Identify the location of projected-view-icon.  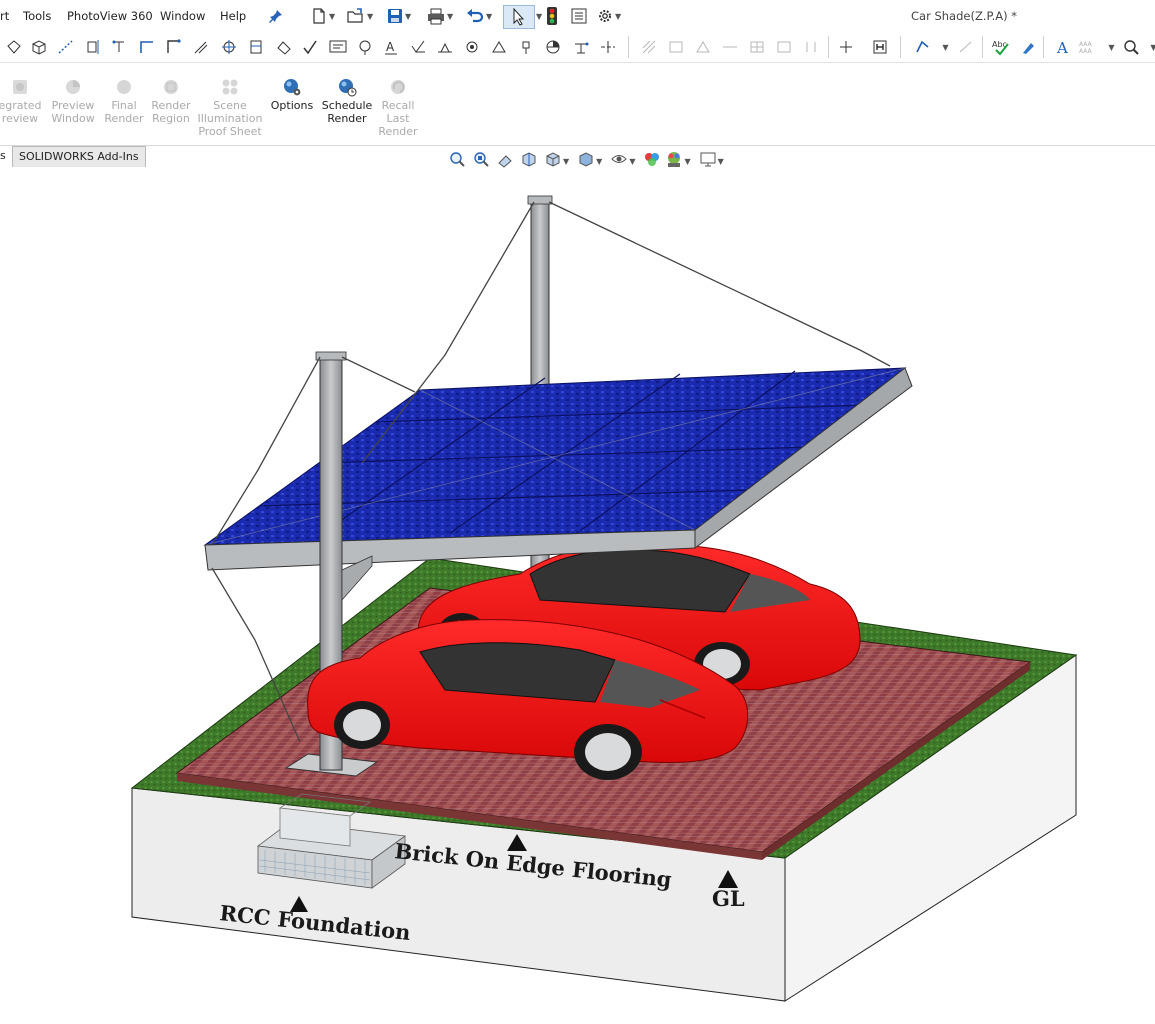
(39, 47).